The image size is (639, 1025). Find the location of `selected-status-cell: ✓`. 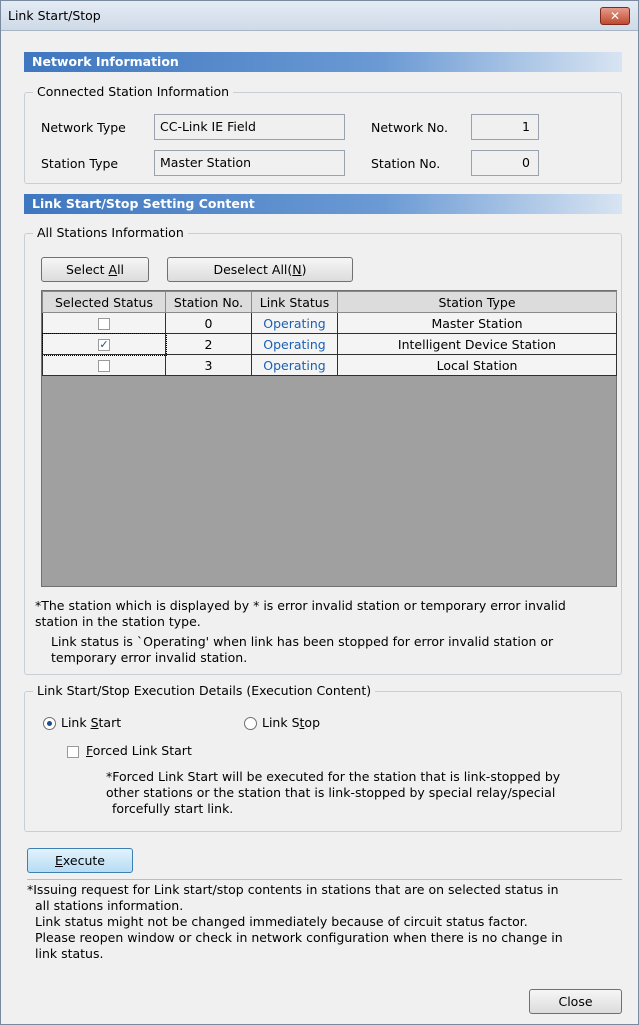

selected-status-cell: ✓ is located at coordinates (104, 344).